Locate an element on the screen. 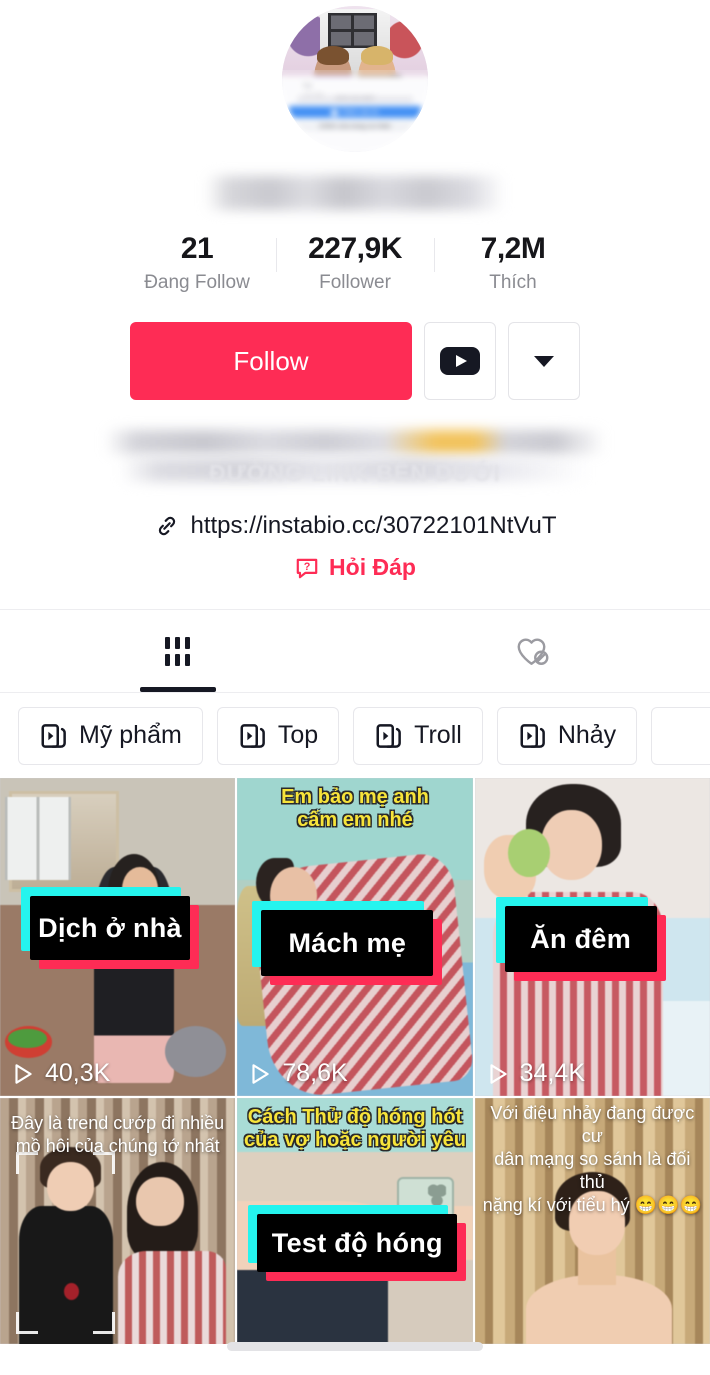 Image resolution: width=710 pixels, height=1375 pixels. heart-slash-icon is located at coordinates (532, 651).